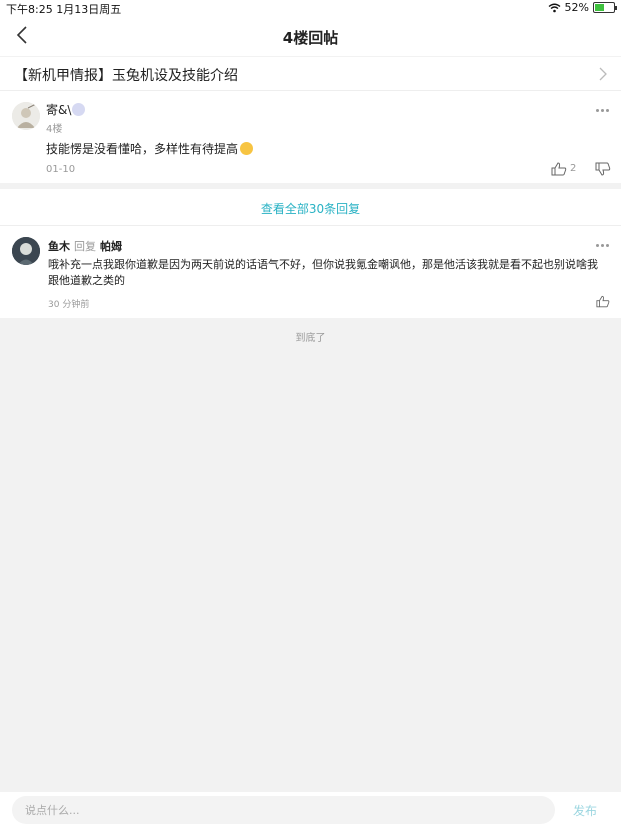 This screenshot has height=828, width=621. What do you see at coordinates (554, 7) in the screenshot?
I see `wifi-icon` at bounding box center [554, 7].